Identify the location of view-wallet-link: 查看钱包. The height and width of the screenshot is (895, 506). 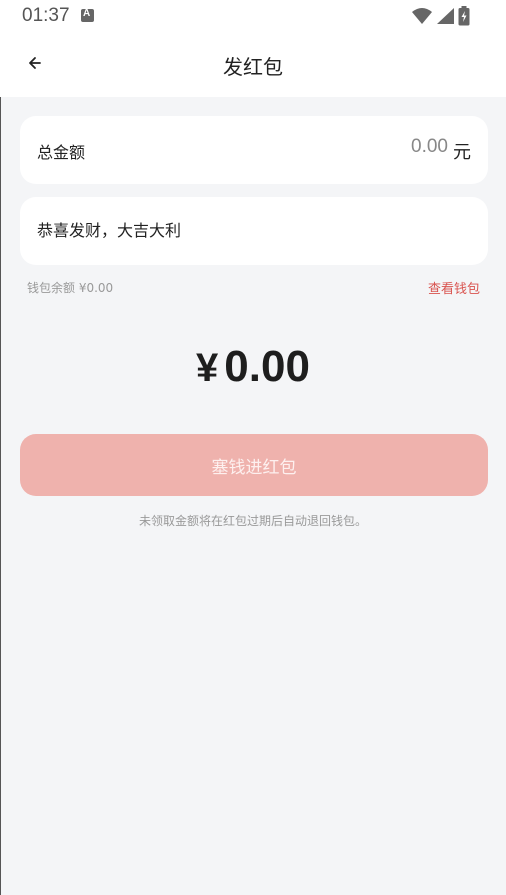
(454, 287).